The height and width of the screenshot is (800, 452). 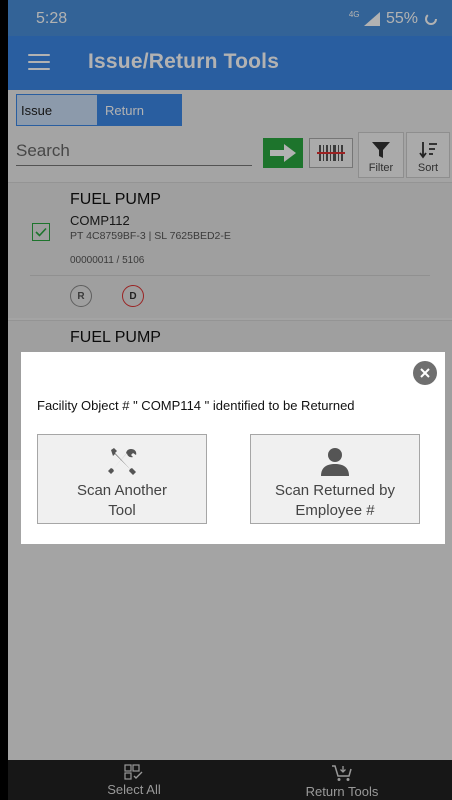 What do you see at coordinates (335, 510) in the screenshot?
I see `scan-returned-by-line2: Employee #` at bounding box center [335, 510].